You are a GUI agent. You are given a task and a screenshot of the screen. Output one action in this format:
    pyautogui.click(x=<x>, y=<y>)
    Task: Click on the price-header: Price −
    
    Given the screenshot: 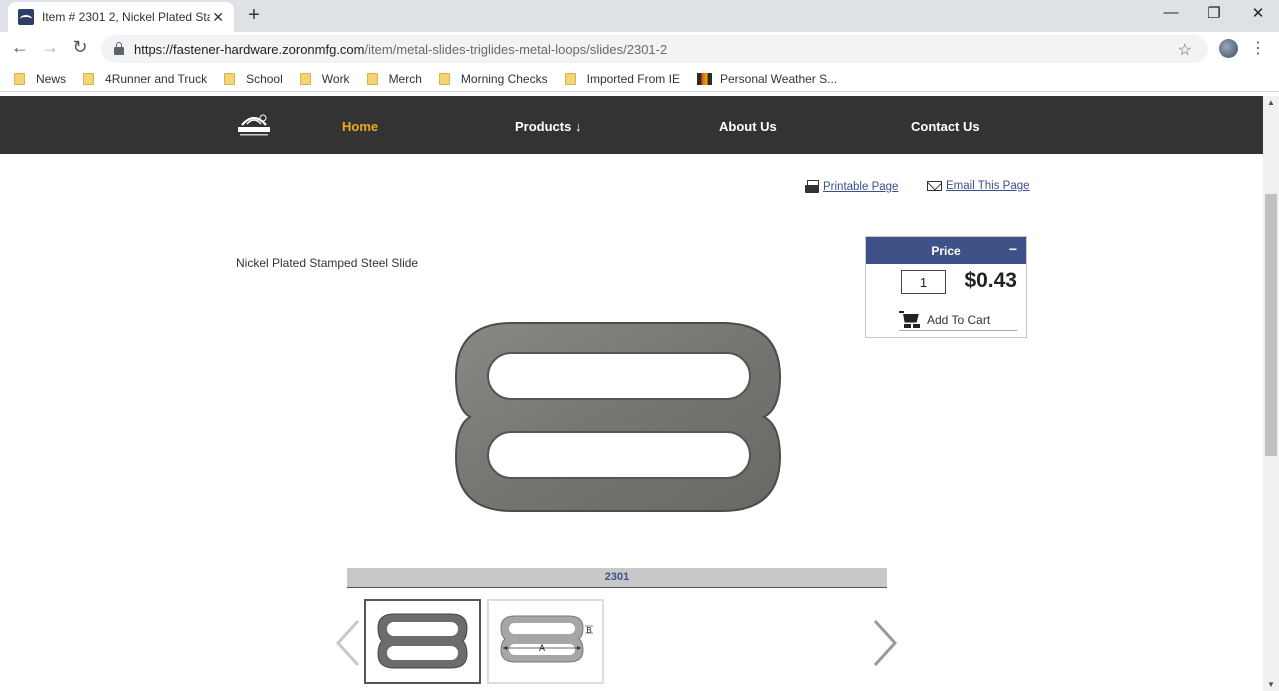 What is the action you would take?
    pyautogui.click(x=946, y=250)
    